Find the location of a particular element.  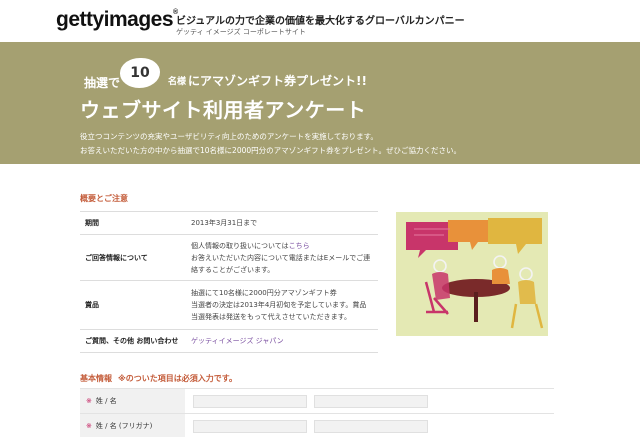

overview-section-title: 概要とご注意 is located at coordinates (104, 198).